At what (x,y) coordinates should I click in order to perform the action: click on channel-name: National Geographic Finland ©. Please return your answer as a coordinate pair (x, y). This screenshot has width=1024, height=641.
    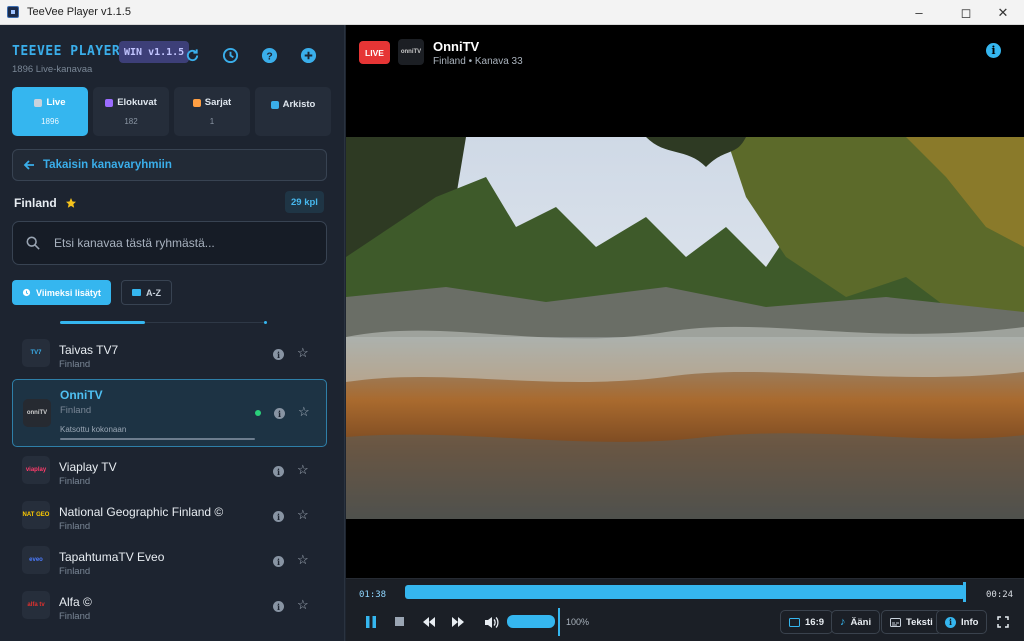
    Looking at the image, I should click on (141, 512).